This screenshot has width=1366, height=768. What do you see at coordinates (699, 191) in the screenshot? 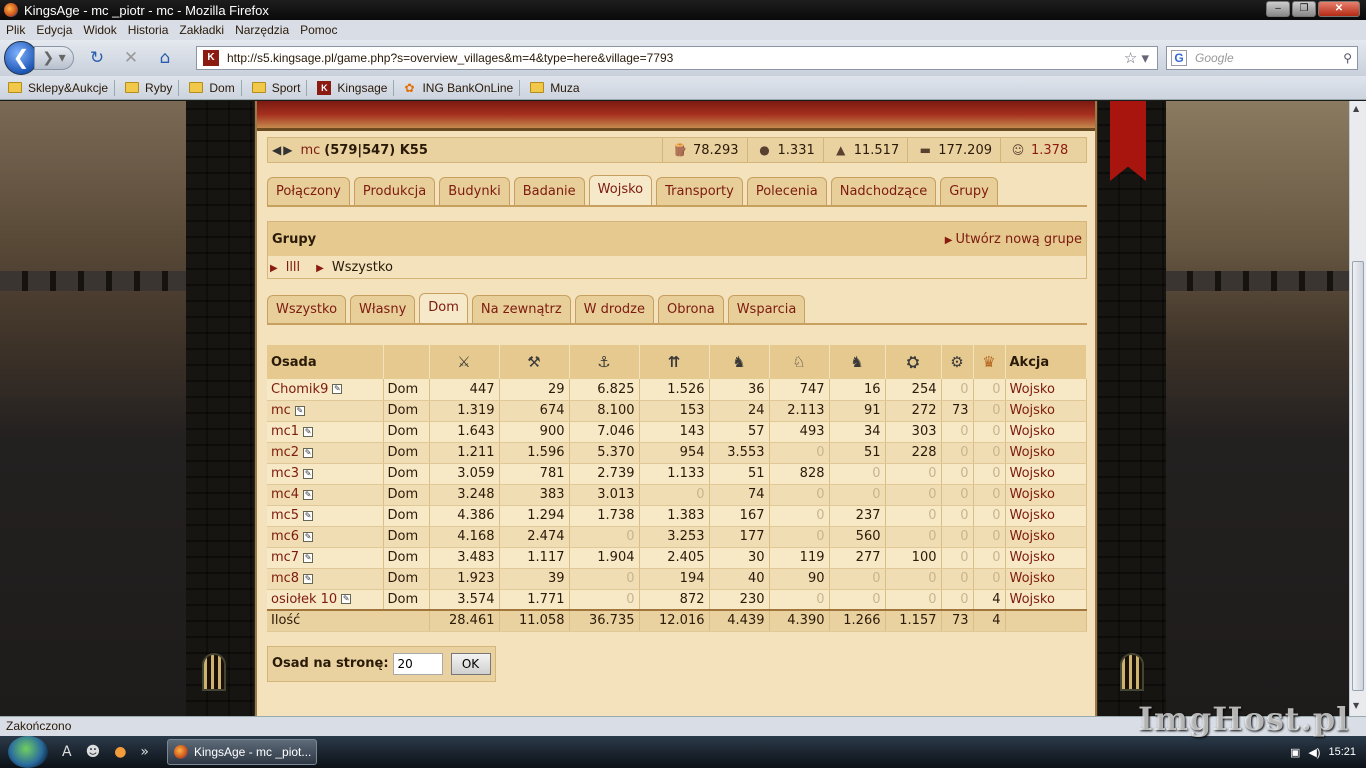
I see `tab-transporty: Transporty` at bounding box center [699, 191].